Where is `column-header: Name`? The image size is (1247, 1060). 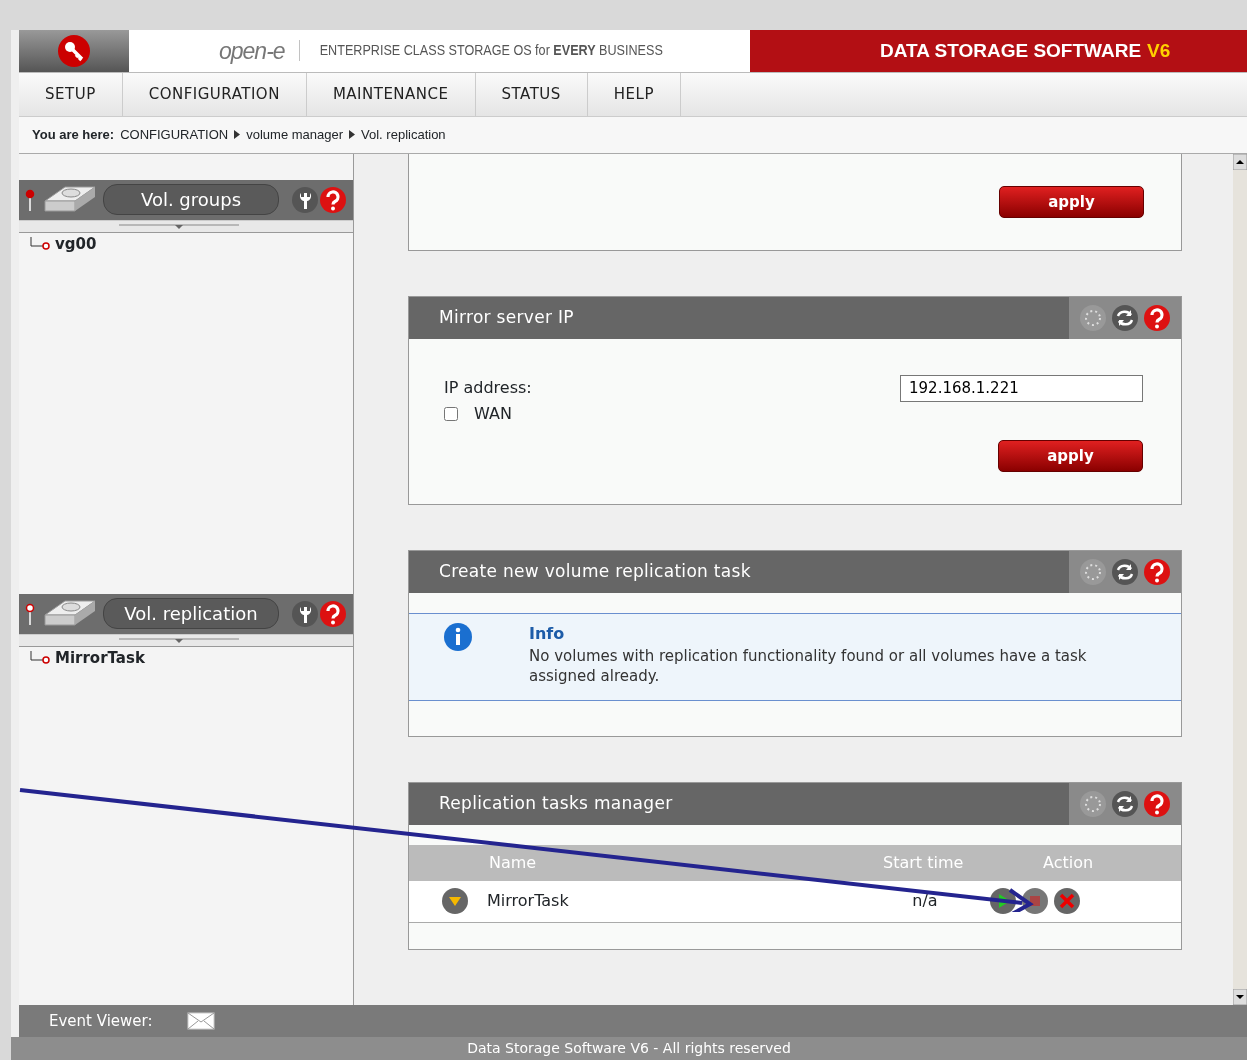
column-header: Name is located at coordinates (513, 862).